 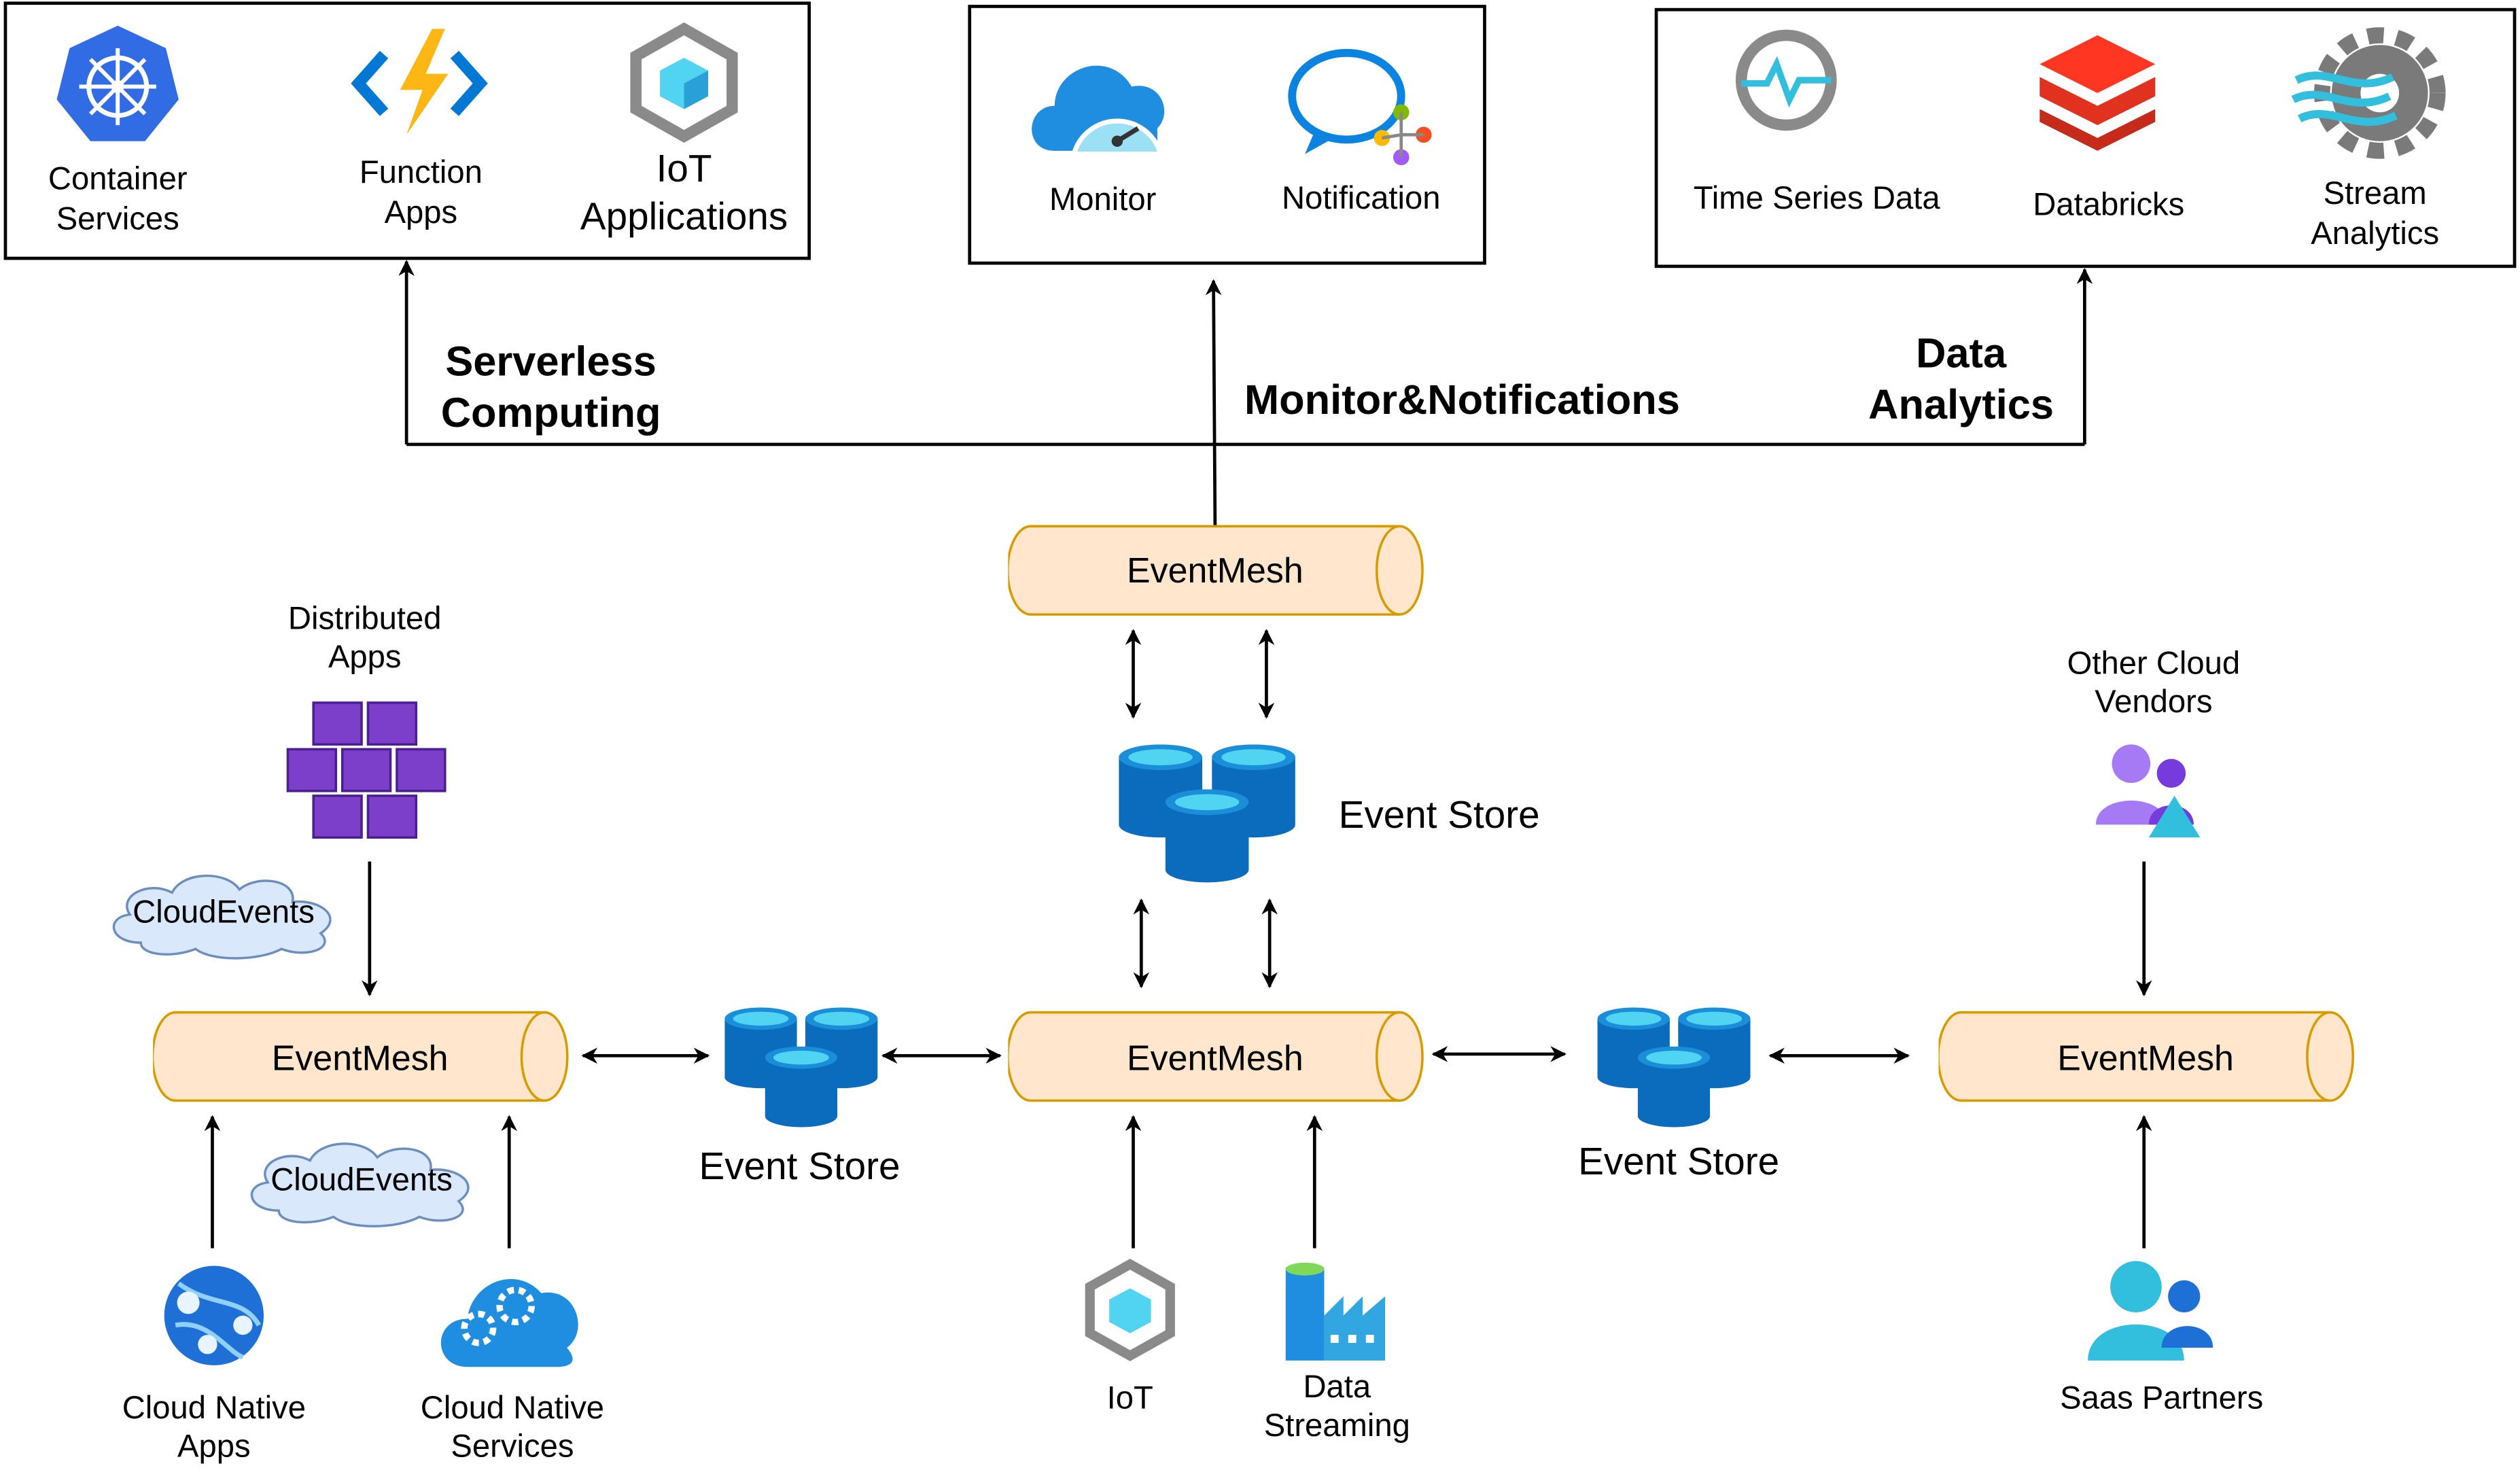 I want to click on monitor-group: Monitor Notification, so click(x=1227, y=135).